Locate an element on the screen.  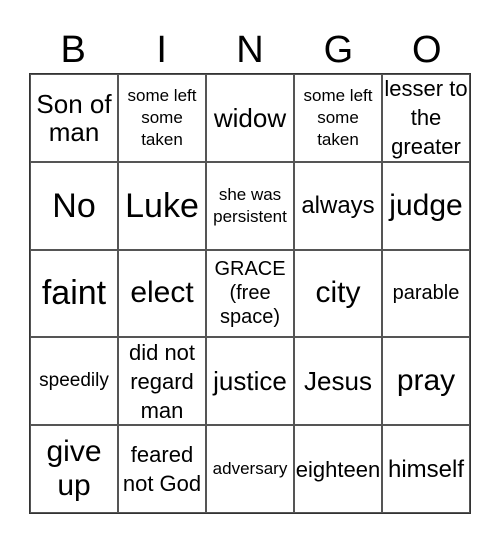
header-letter-n: N is located at coordinates (250, 50).